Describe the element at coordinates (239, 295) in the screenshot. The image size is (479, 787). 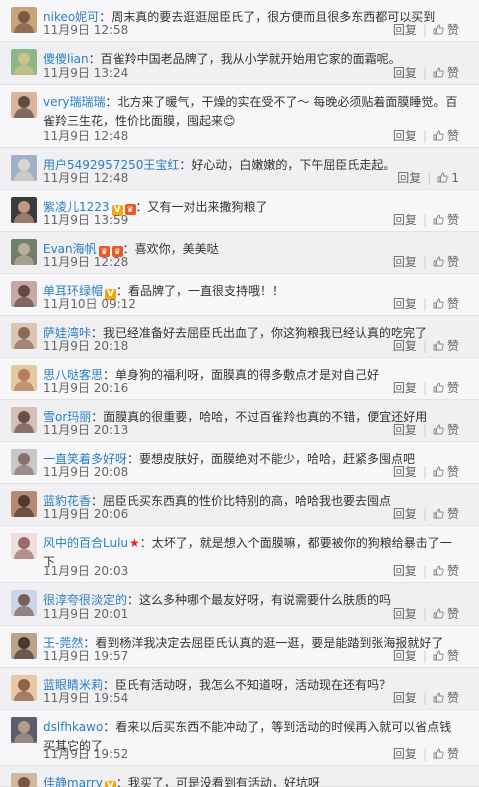
I see `comment-row: 单耳环绿帽 V ：看品牌了，一直很支持哦！！ 11月10日 09:12 回复 | 赞` at that location.